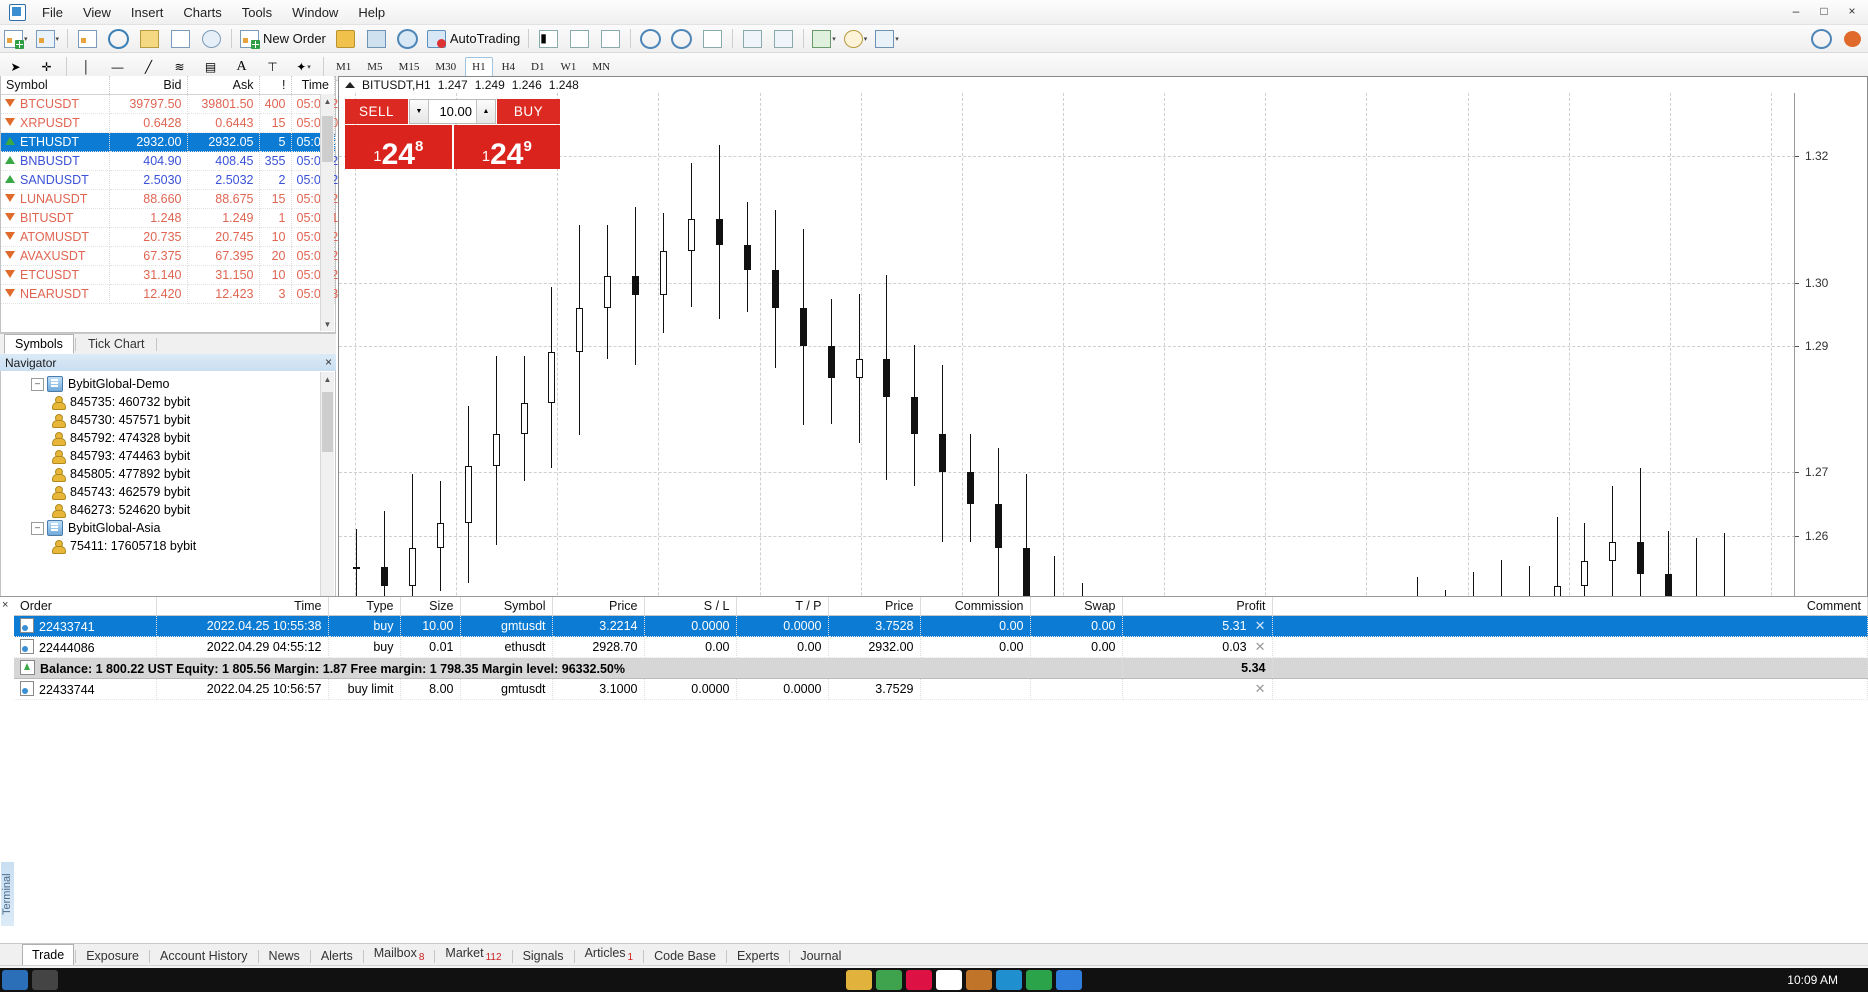 The image size is (1868, 992). Describe the element at coordinates (327, 324) in the screenshot. I see `scroll-down-icon: ▼` at that location.